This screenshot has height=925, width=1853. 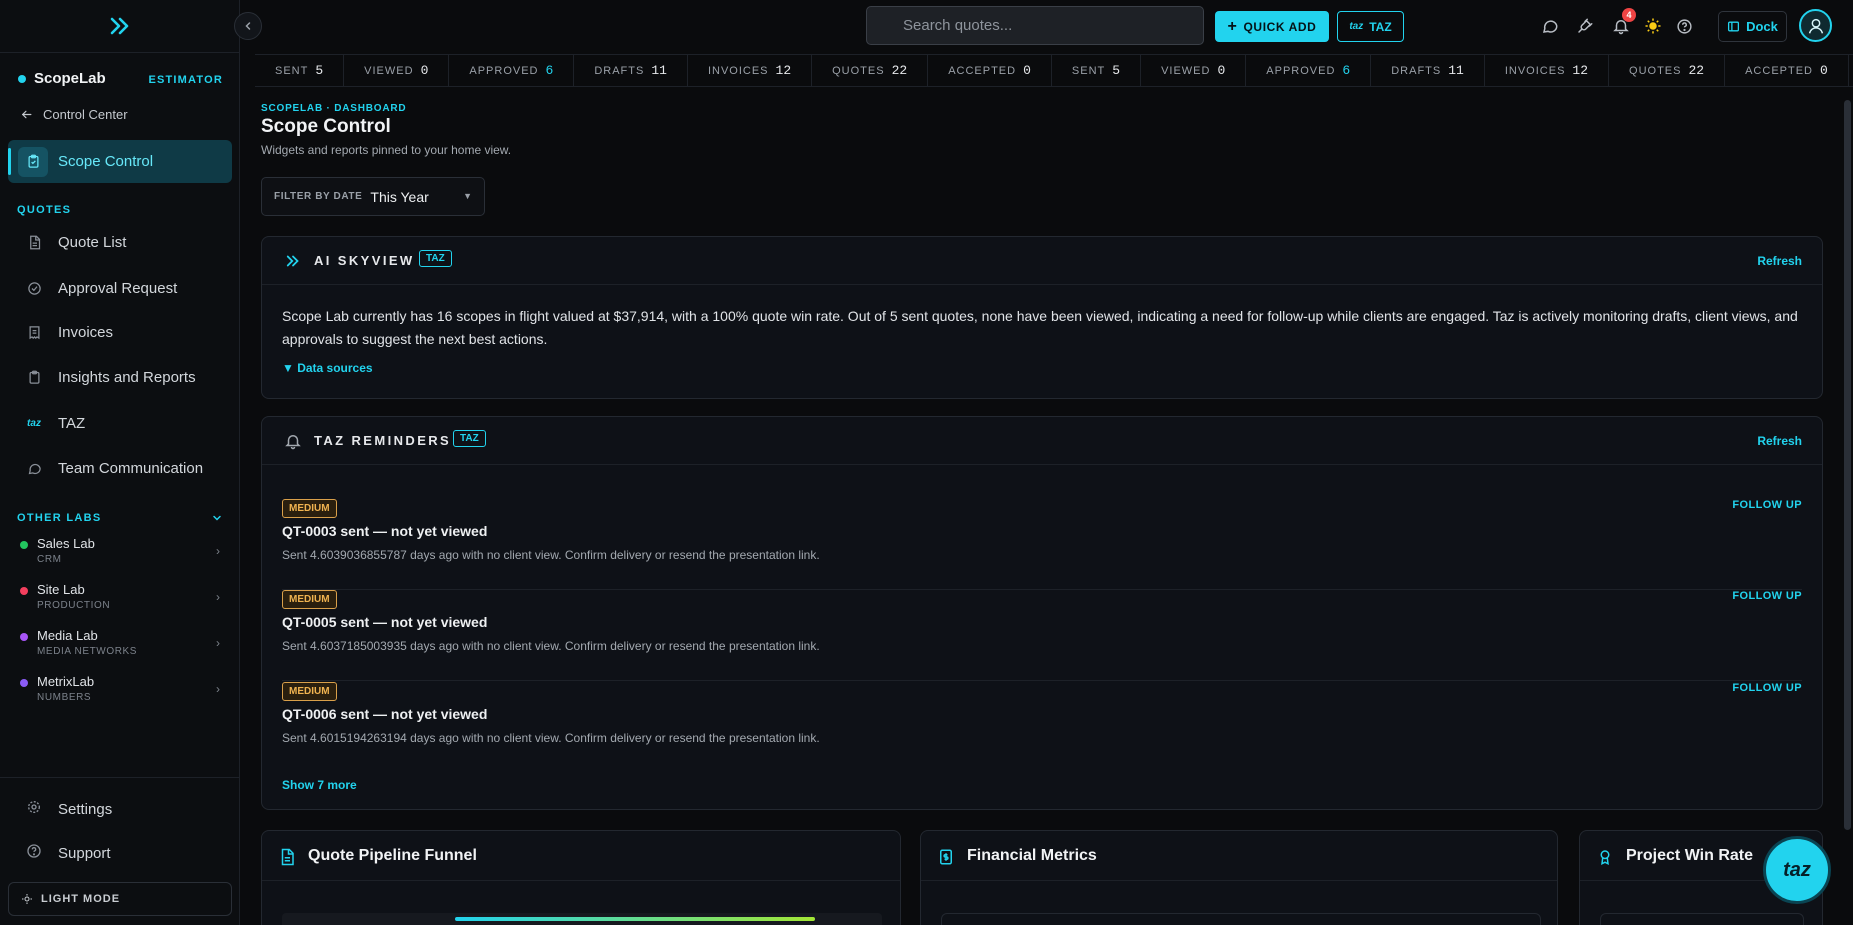 What do you see at coordinates (74, 605) in the screenshot?
I see `lab-sub: PRODUCTION` at bounding box center [74, 605].